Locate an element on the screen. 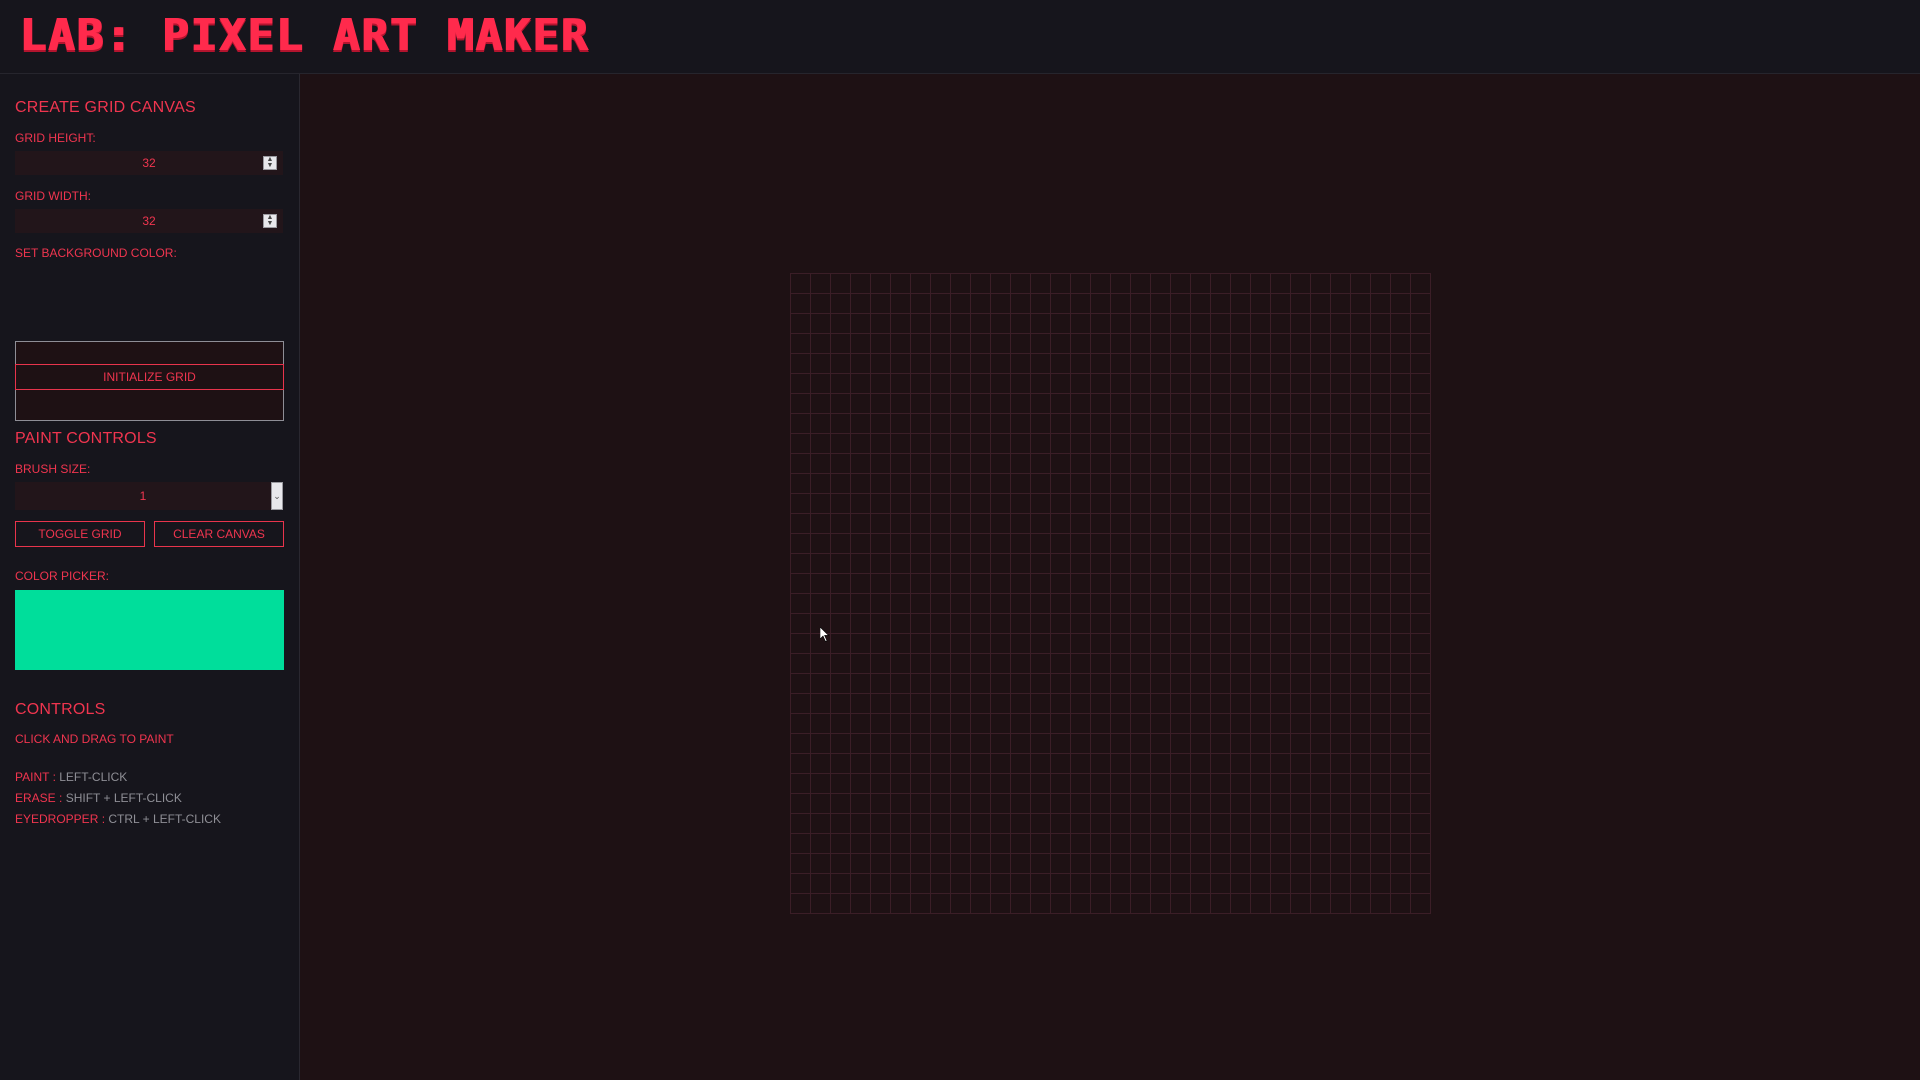 The width and height of the screenshot is (1920, 1080). control-key: PAINT : is located at coordinates (35, 777).